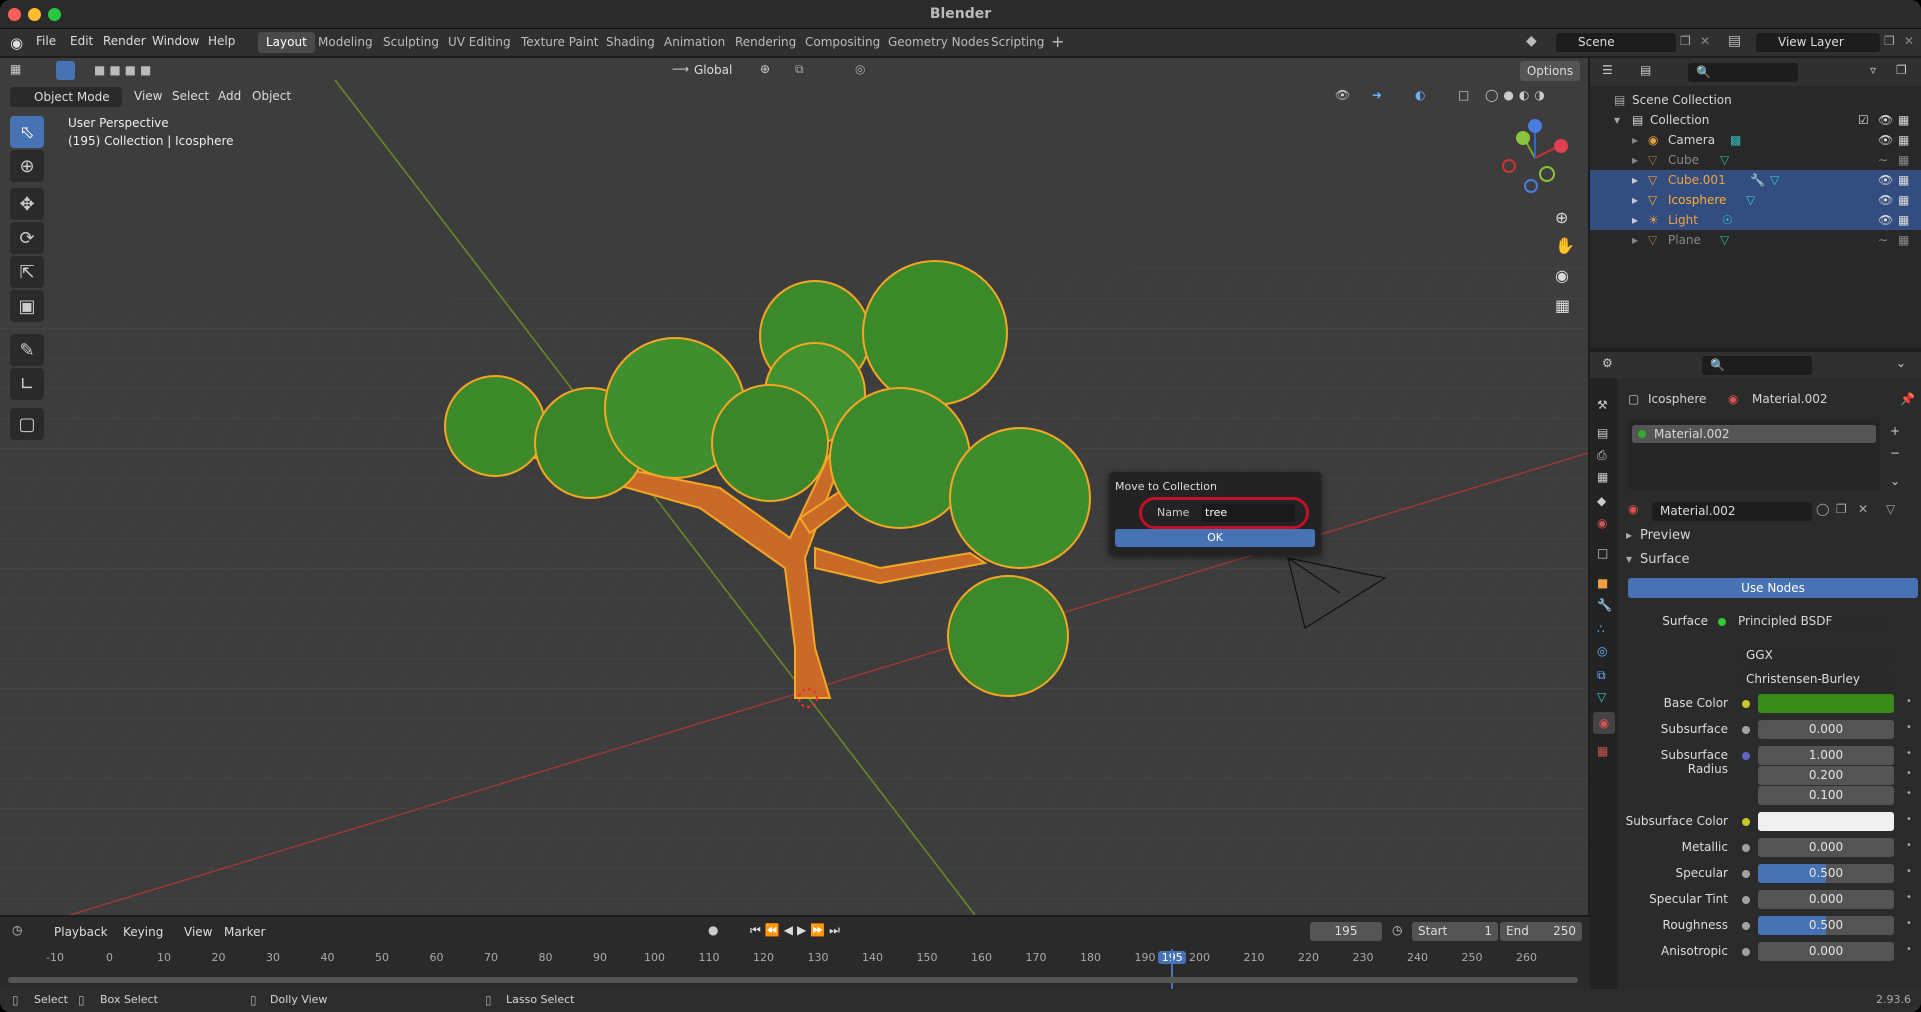  I want to click on gizmo-icon: ➜, so click(1377, 95).